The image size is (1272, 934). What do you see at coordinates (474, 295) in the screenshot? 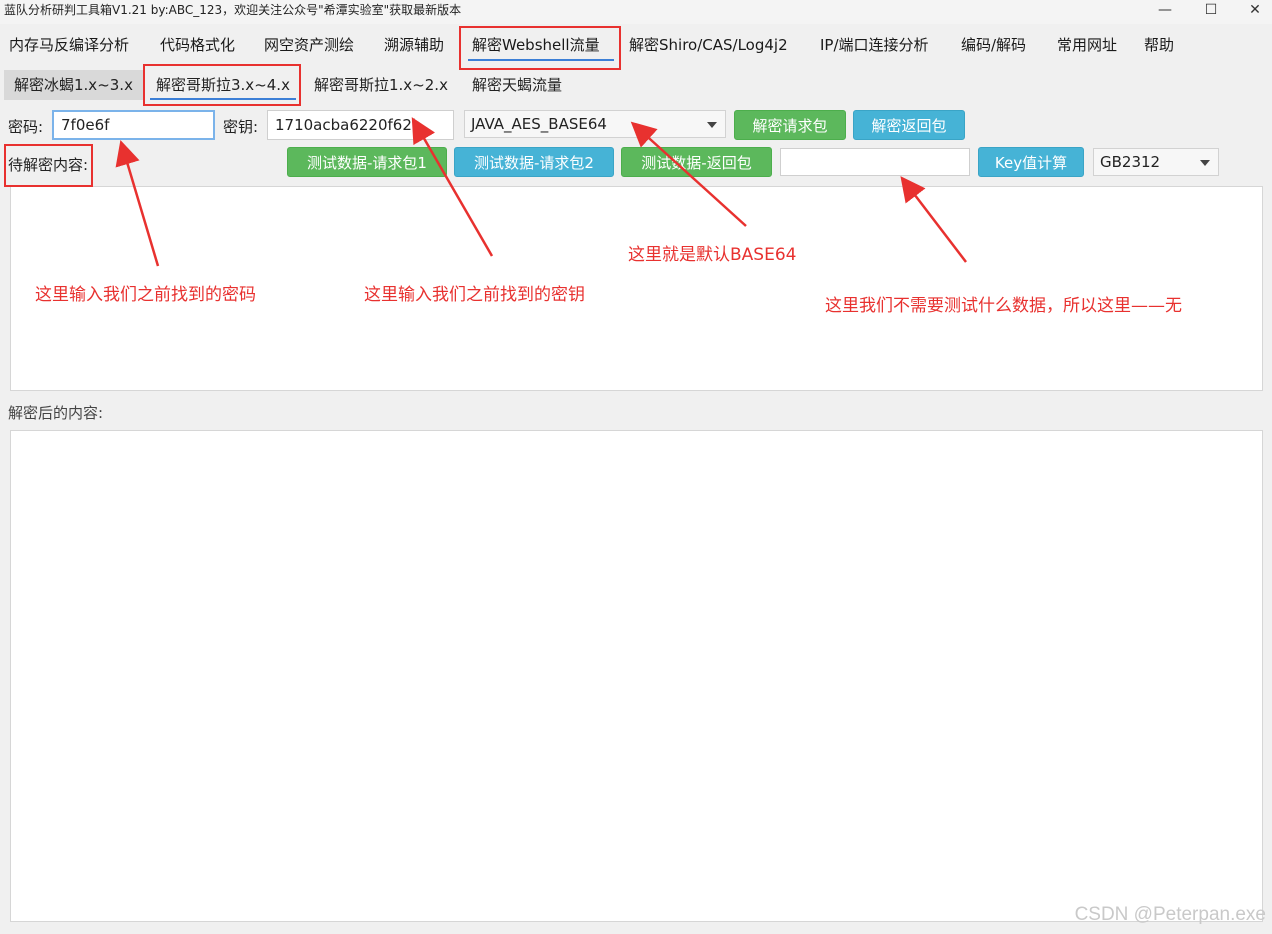
I see `annotation-key: 这里输入我们之前找到的密钥` at bounding box center [474, 295].